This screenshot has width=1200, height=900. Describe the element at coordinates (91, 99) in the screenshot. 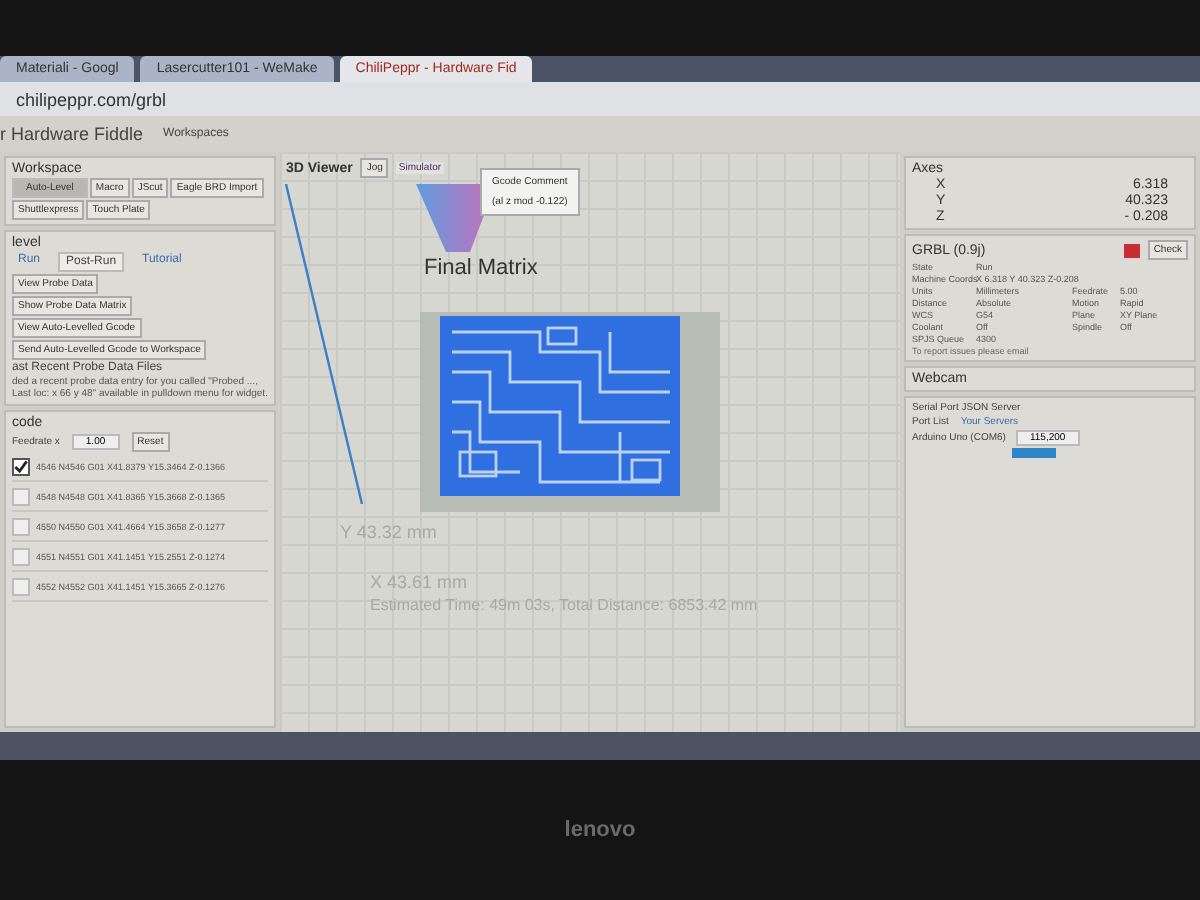

I see `address-bar: chilipeppr.com/grbl` at that location.